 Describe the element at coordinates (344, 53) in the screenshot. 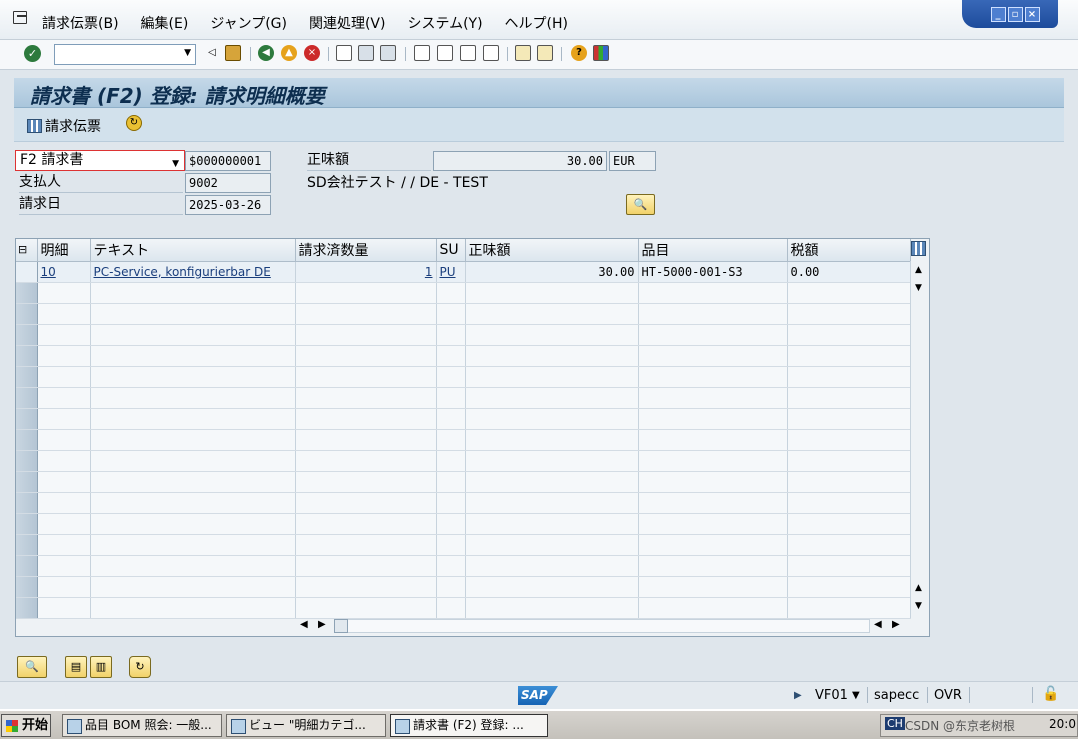

I see `print-icon` at that location.